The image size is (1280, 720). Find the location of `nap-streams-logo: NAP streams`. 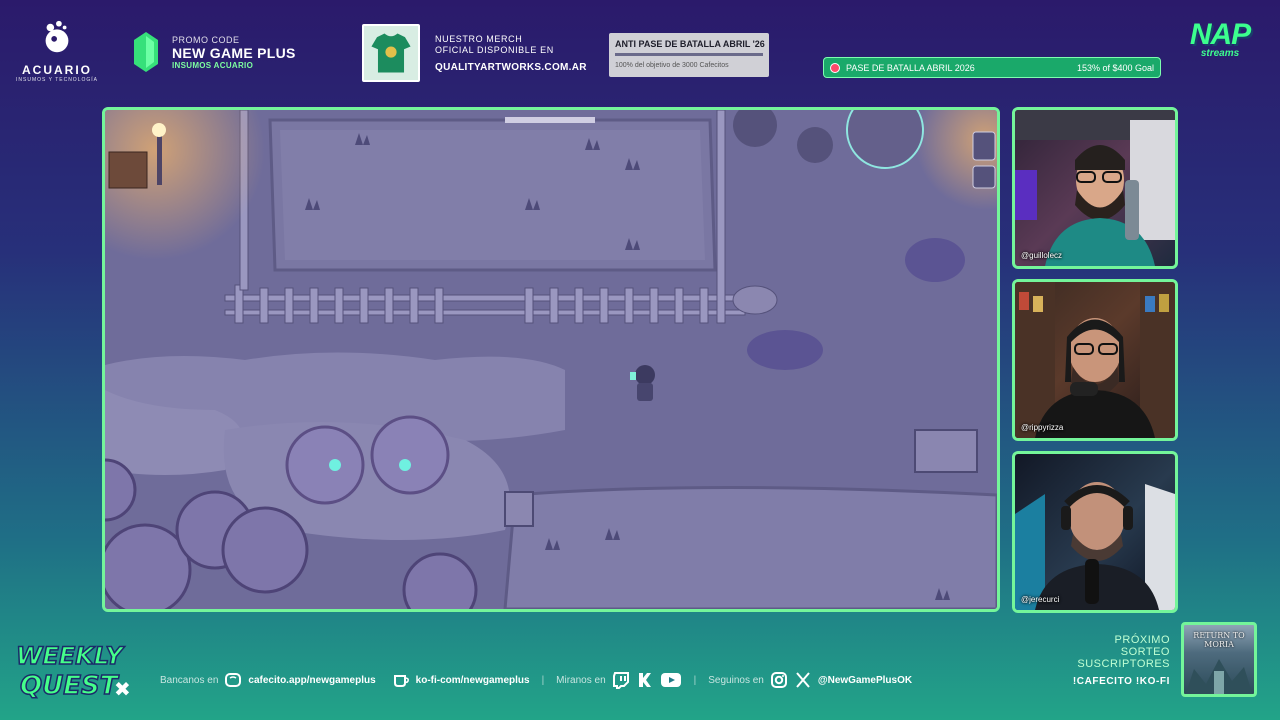

nap-streams-logo: NAP streams is located at coordinates (1220, 50).